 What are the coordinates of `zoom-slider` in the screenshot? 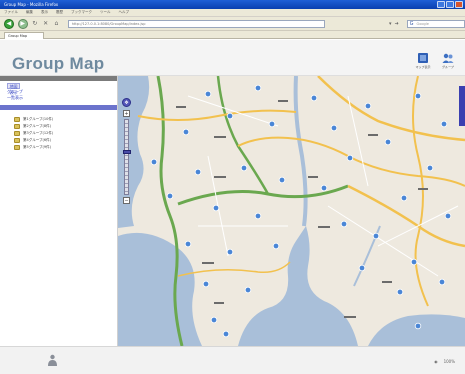 It's located at (127, 157).